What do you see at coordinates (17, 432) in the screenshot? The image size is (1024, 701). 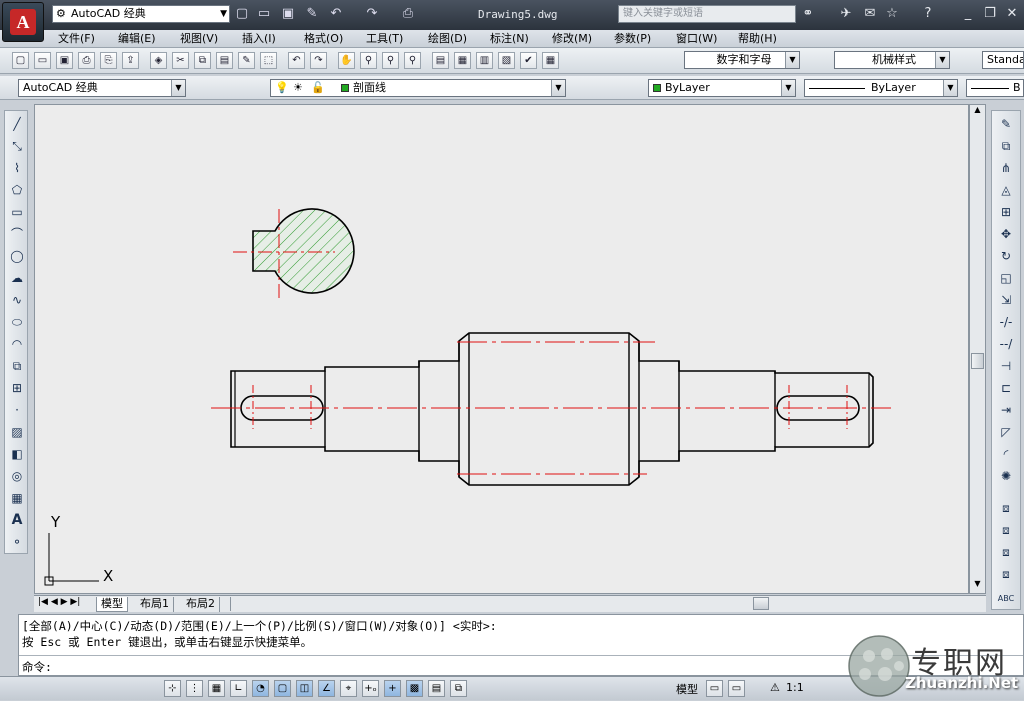 I see `hatch-icon: ▨` at bounding box center [17, 432].